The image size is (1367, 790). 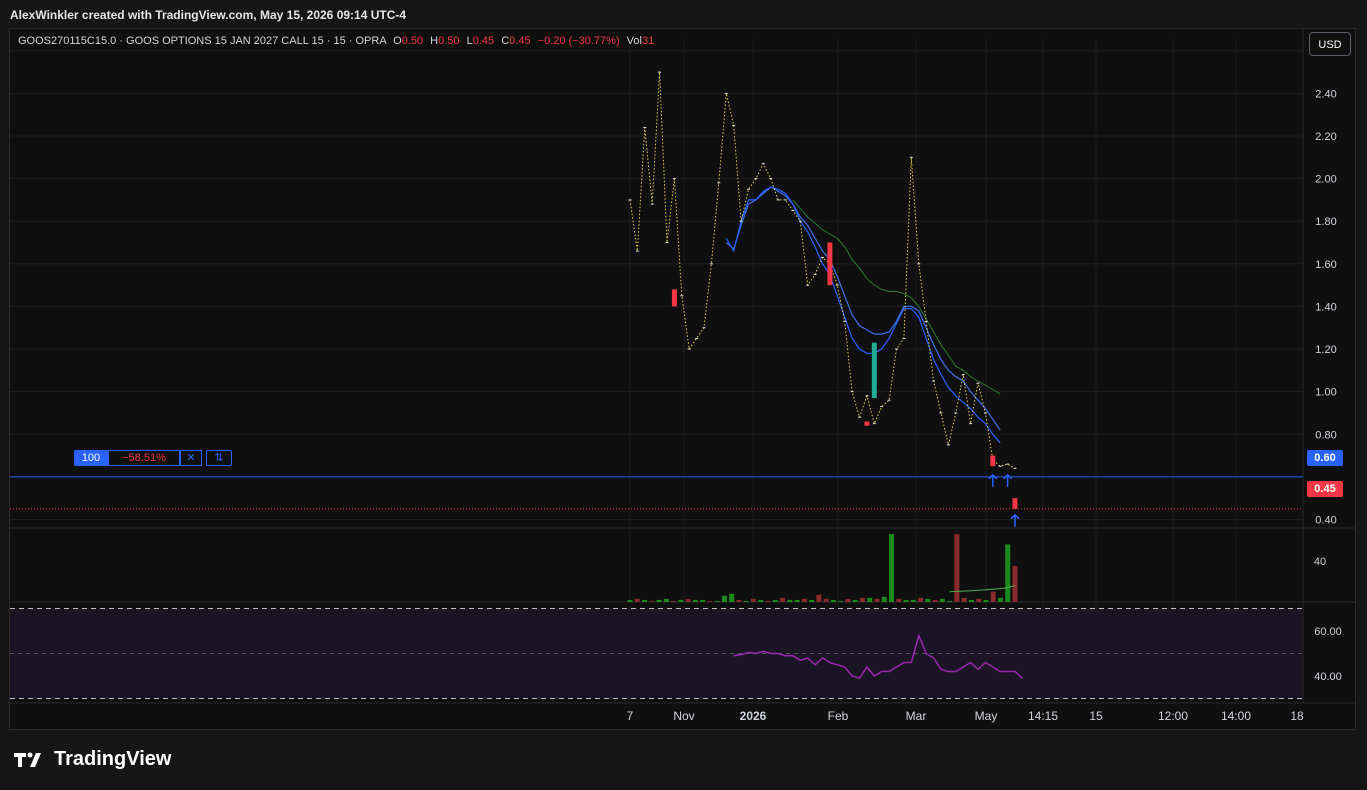 I want to click on price-axis-label: 2.00, so click(x=1325, y=180).